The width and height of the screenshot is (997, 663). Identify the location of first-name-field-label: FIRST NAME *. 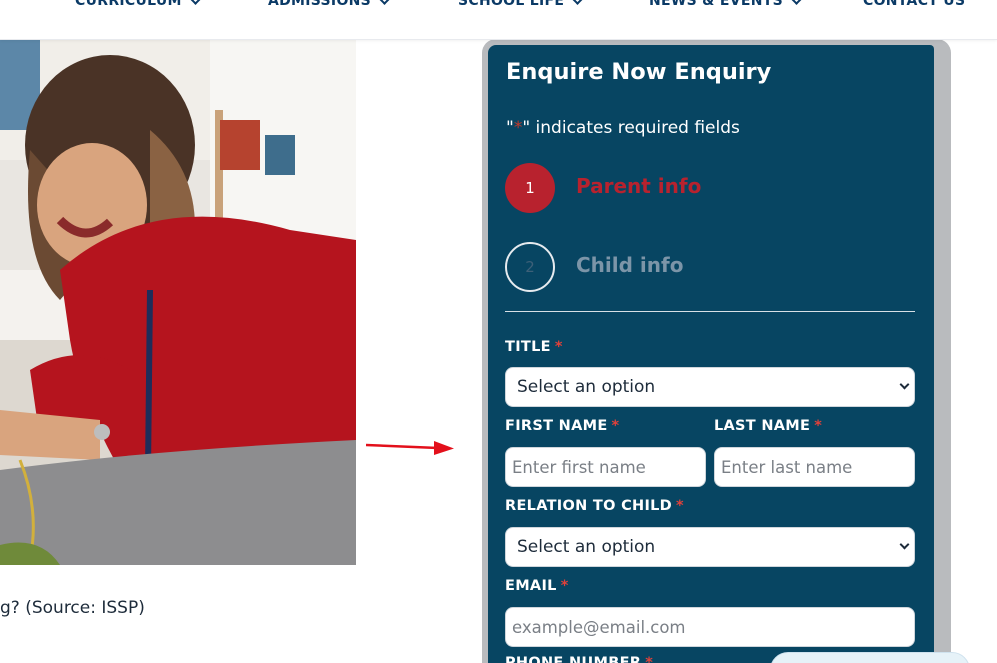
(562, 426).